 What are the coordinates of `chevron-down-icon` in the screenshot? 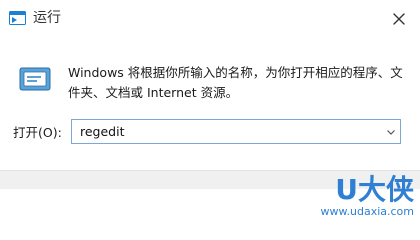 It's located at (391, 132).